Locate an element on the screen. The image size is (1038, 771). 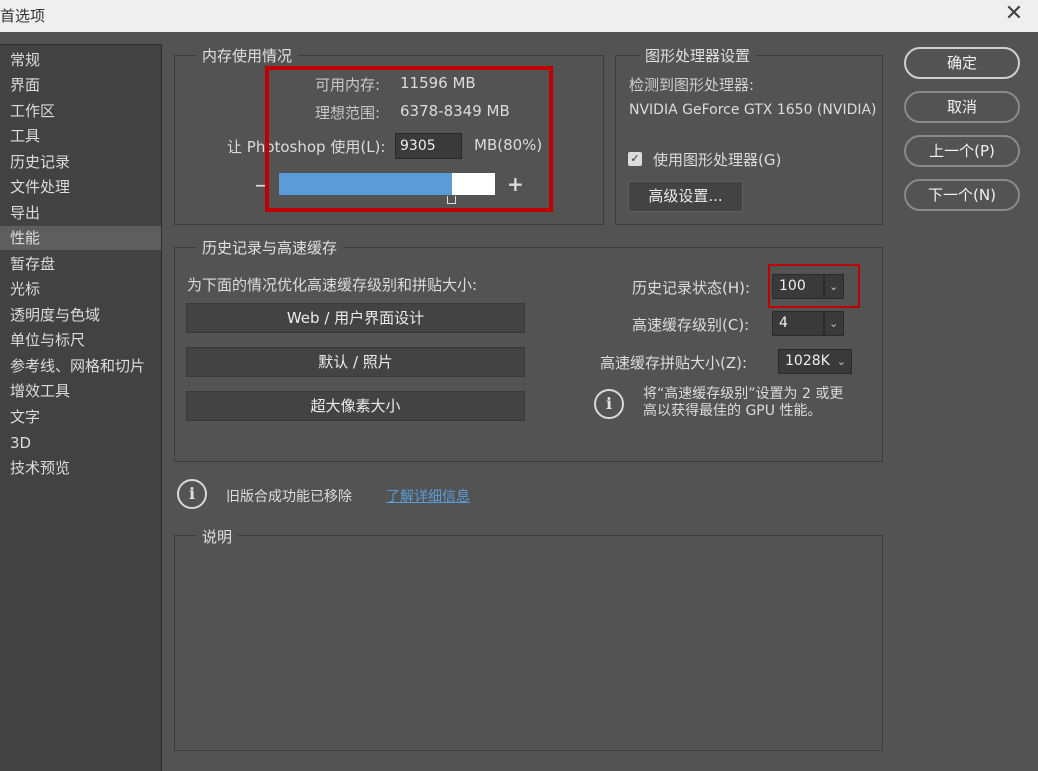
sidebar-item-cursors: 光标 is located at coordinates (80, 289).